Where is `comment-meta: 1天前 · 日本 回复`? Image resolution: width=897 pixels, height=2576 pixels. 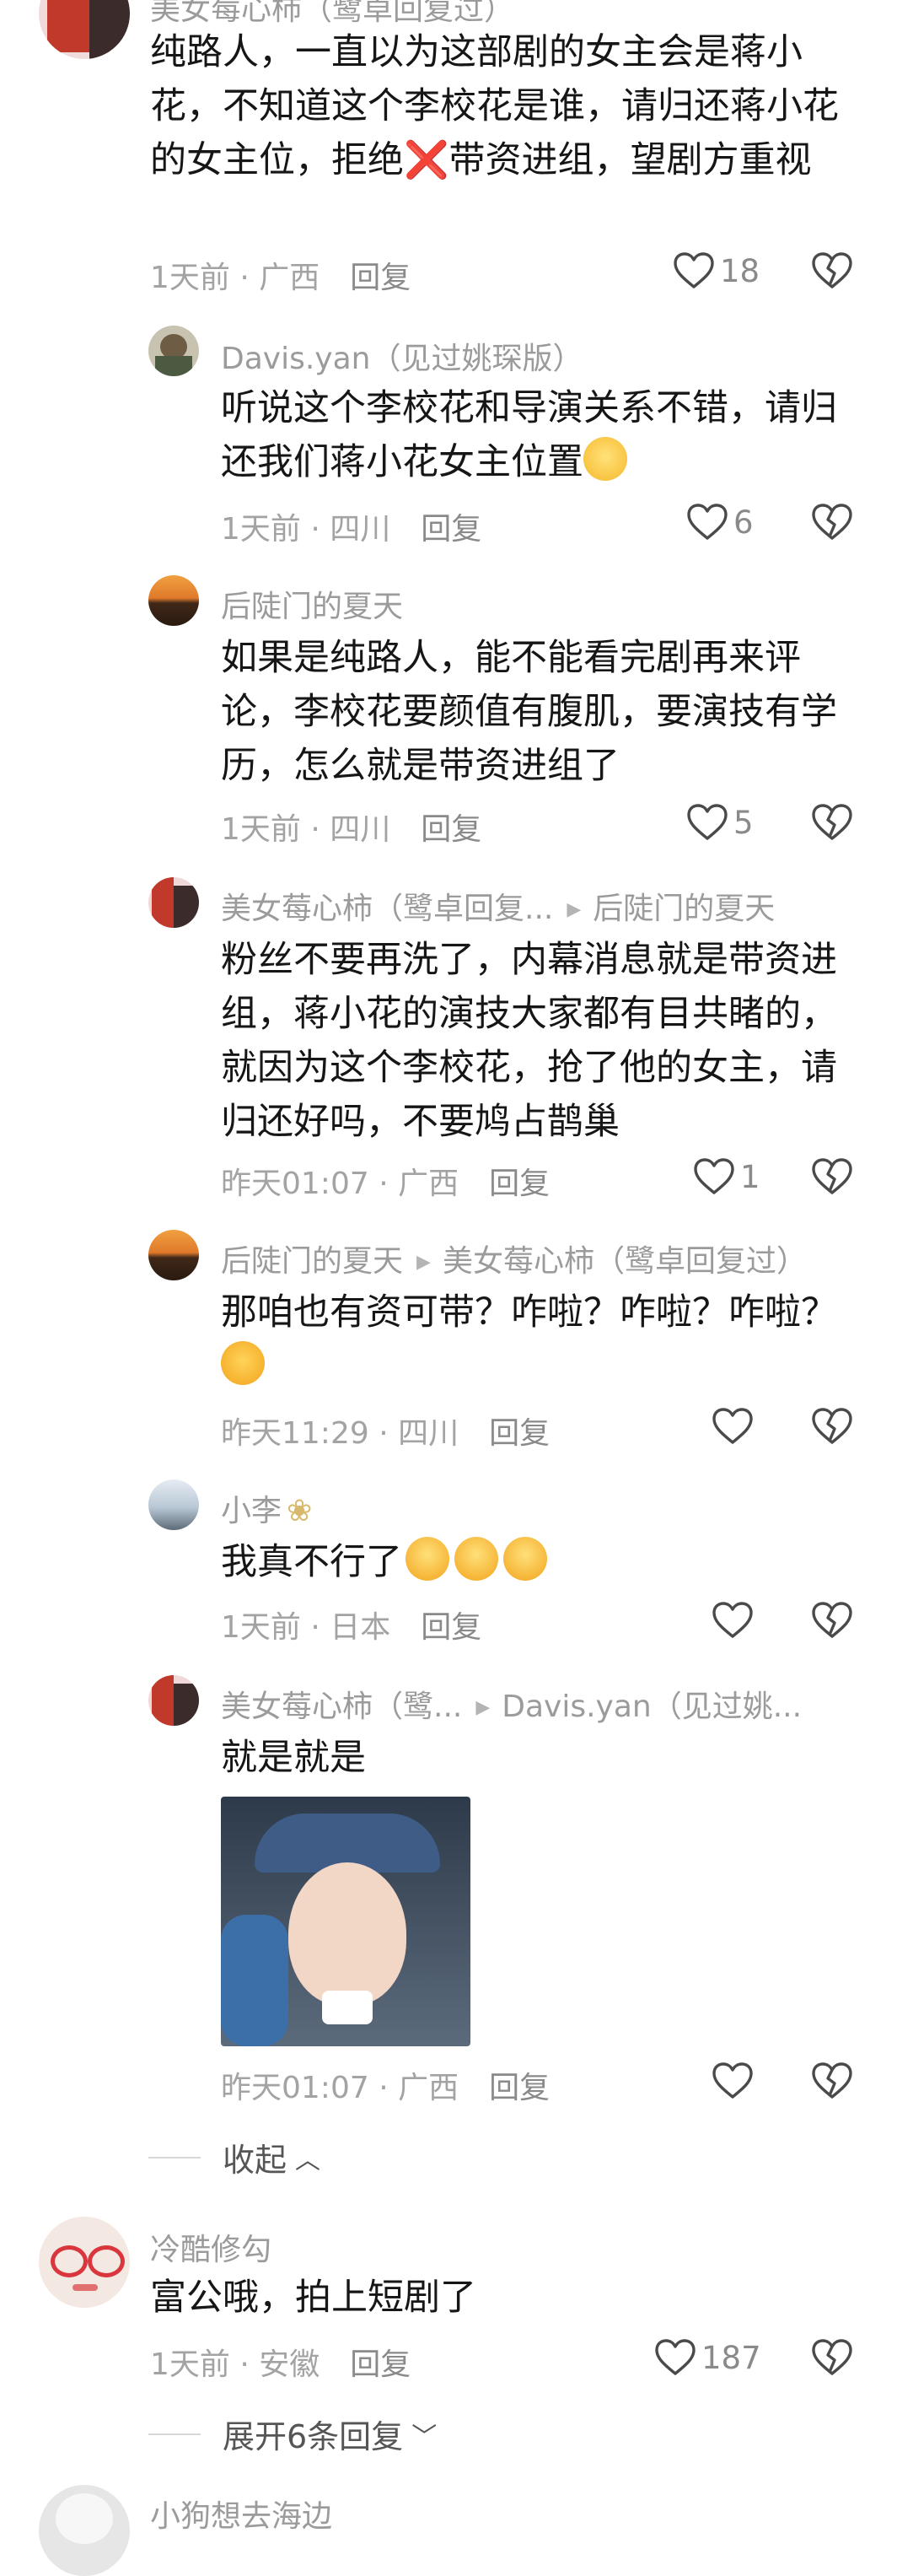
comment-meta: 1天前 · 日本 回复 is located at coordinates (351, 1624).